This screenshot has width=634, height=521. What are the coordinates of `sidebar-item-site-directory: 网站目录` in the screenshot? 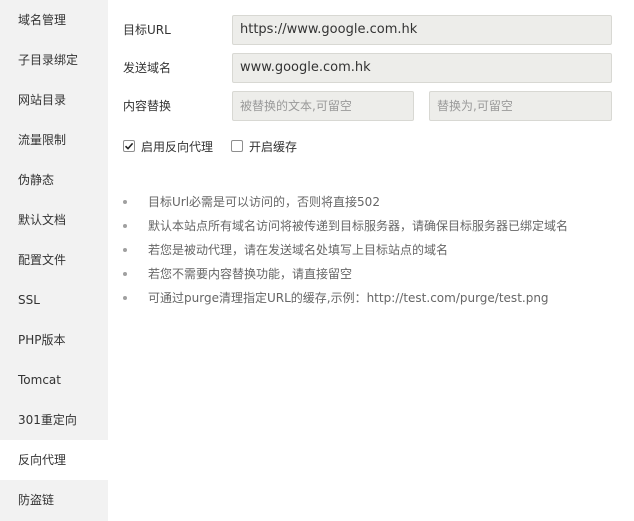 It's located at (54, 100).